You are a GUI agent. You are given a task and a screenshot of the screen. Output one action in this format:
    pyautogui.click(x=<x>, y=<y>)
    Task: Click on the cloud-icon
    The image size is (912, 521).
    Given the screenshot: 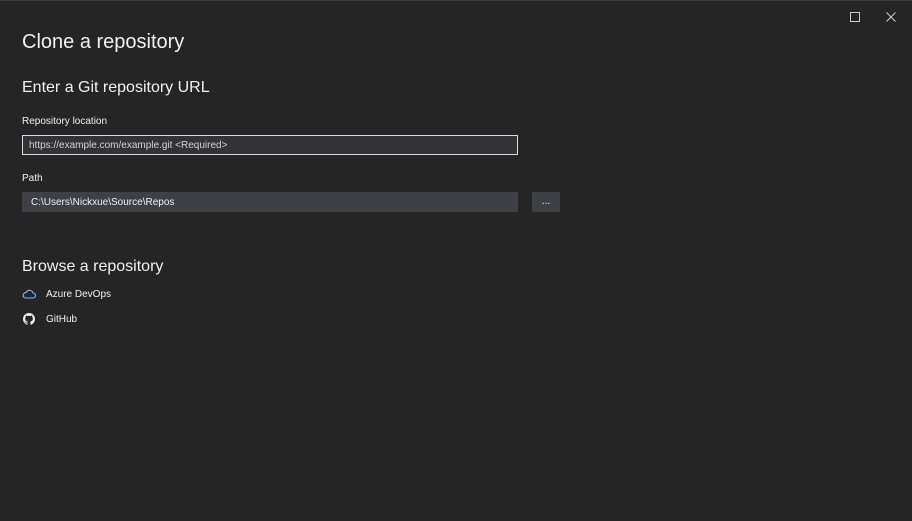 What is the action you would take?
    pyautogui.click(x=29, y=294)
    